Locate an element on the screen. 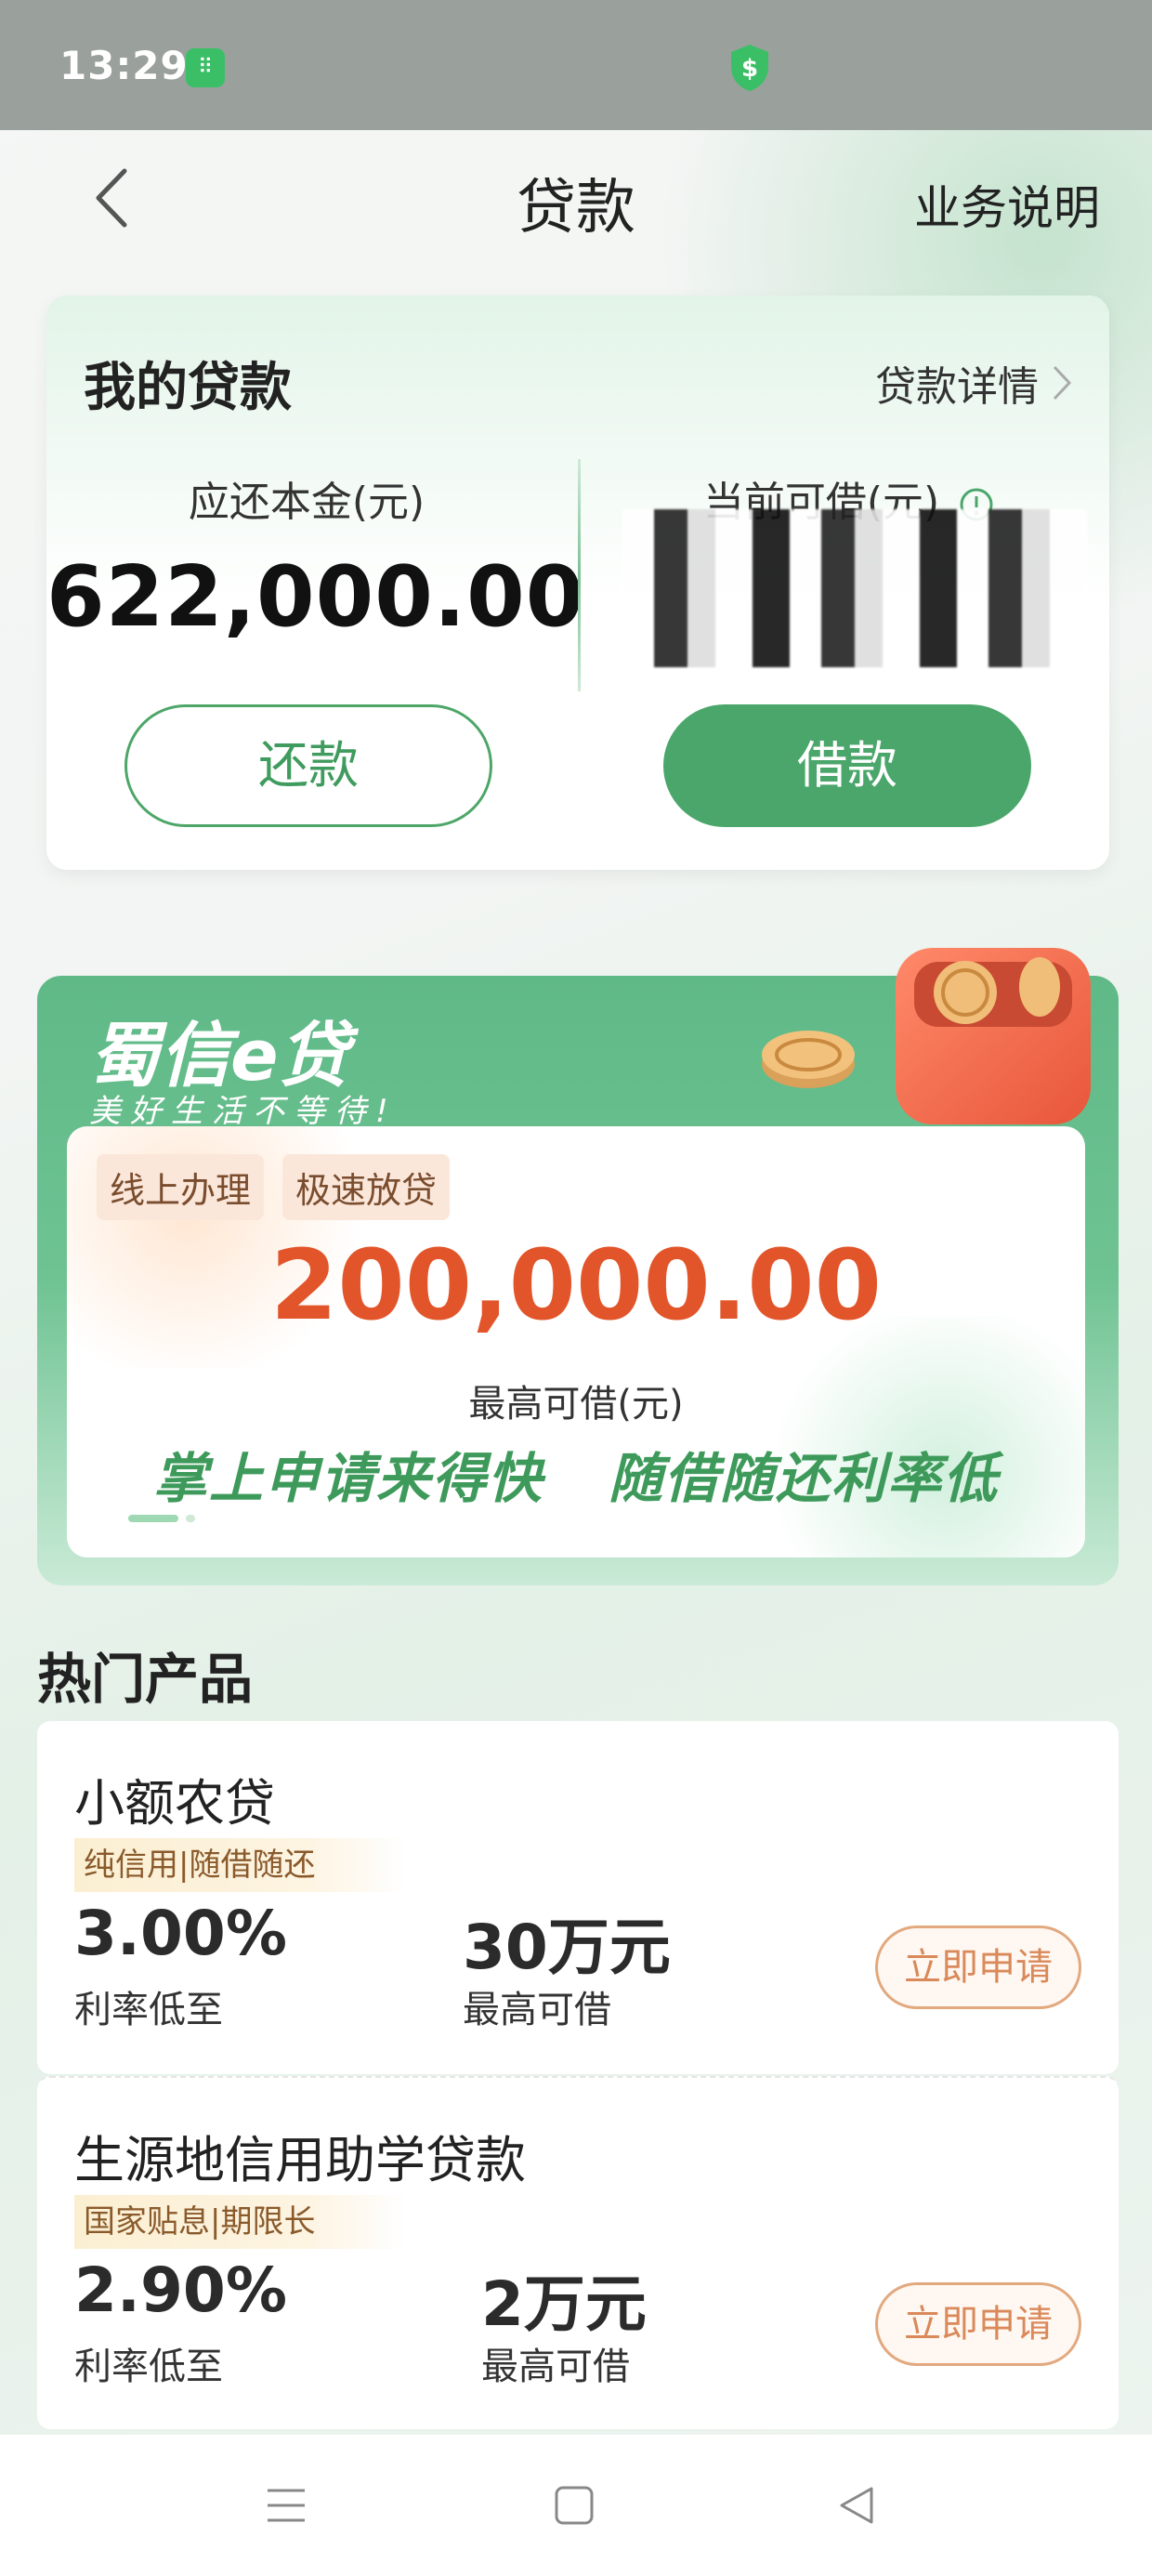 The height and width of the screenshot is (2576, 1152). product-name: 小额农贷 is located at coordinates (174, 1803).